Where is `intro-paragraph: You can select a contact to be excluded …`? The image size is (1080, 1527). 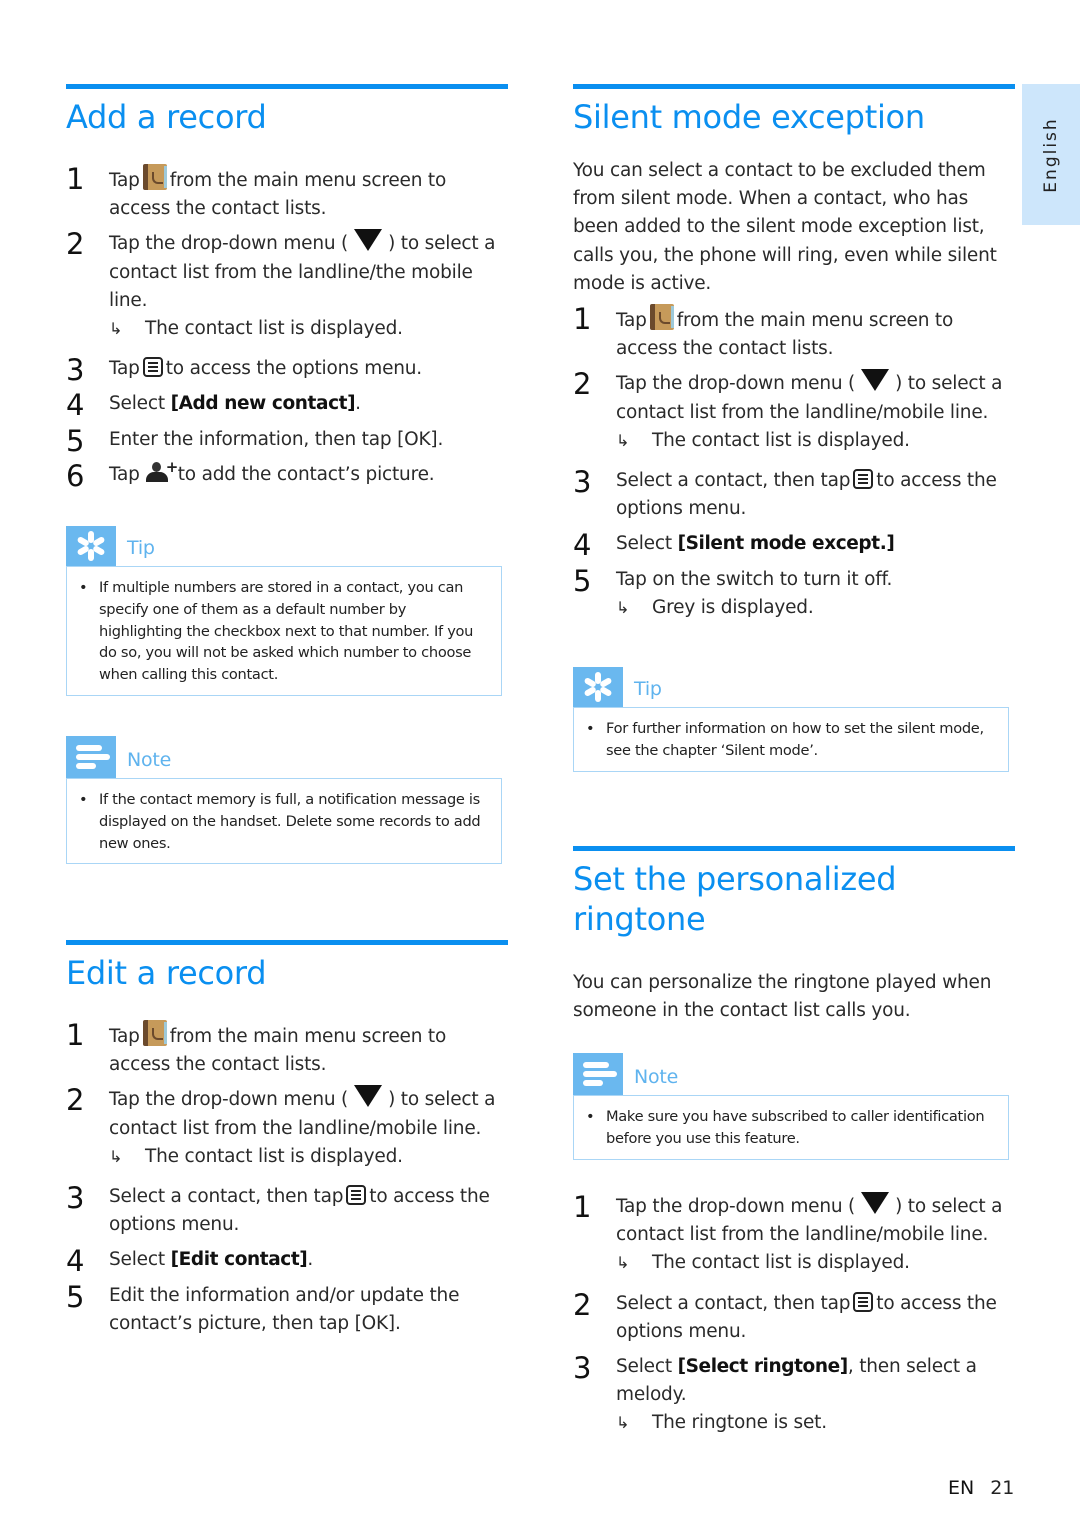
intro-paragraph: You can select a contact to be excluded … is located at coordinates (785, 227).